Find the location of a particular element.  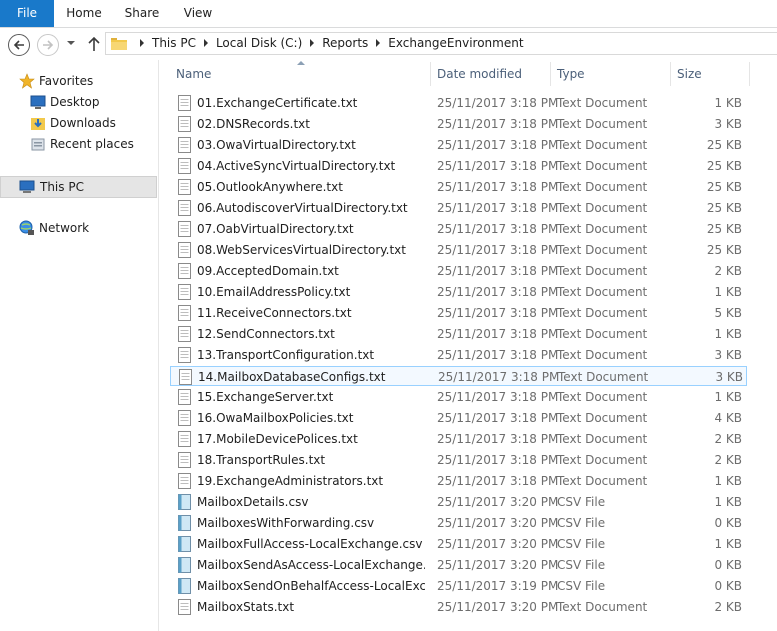

nav-this-pc: This PC is located at coordinates (78, 187).